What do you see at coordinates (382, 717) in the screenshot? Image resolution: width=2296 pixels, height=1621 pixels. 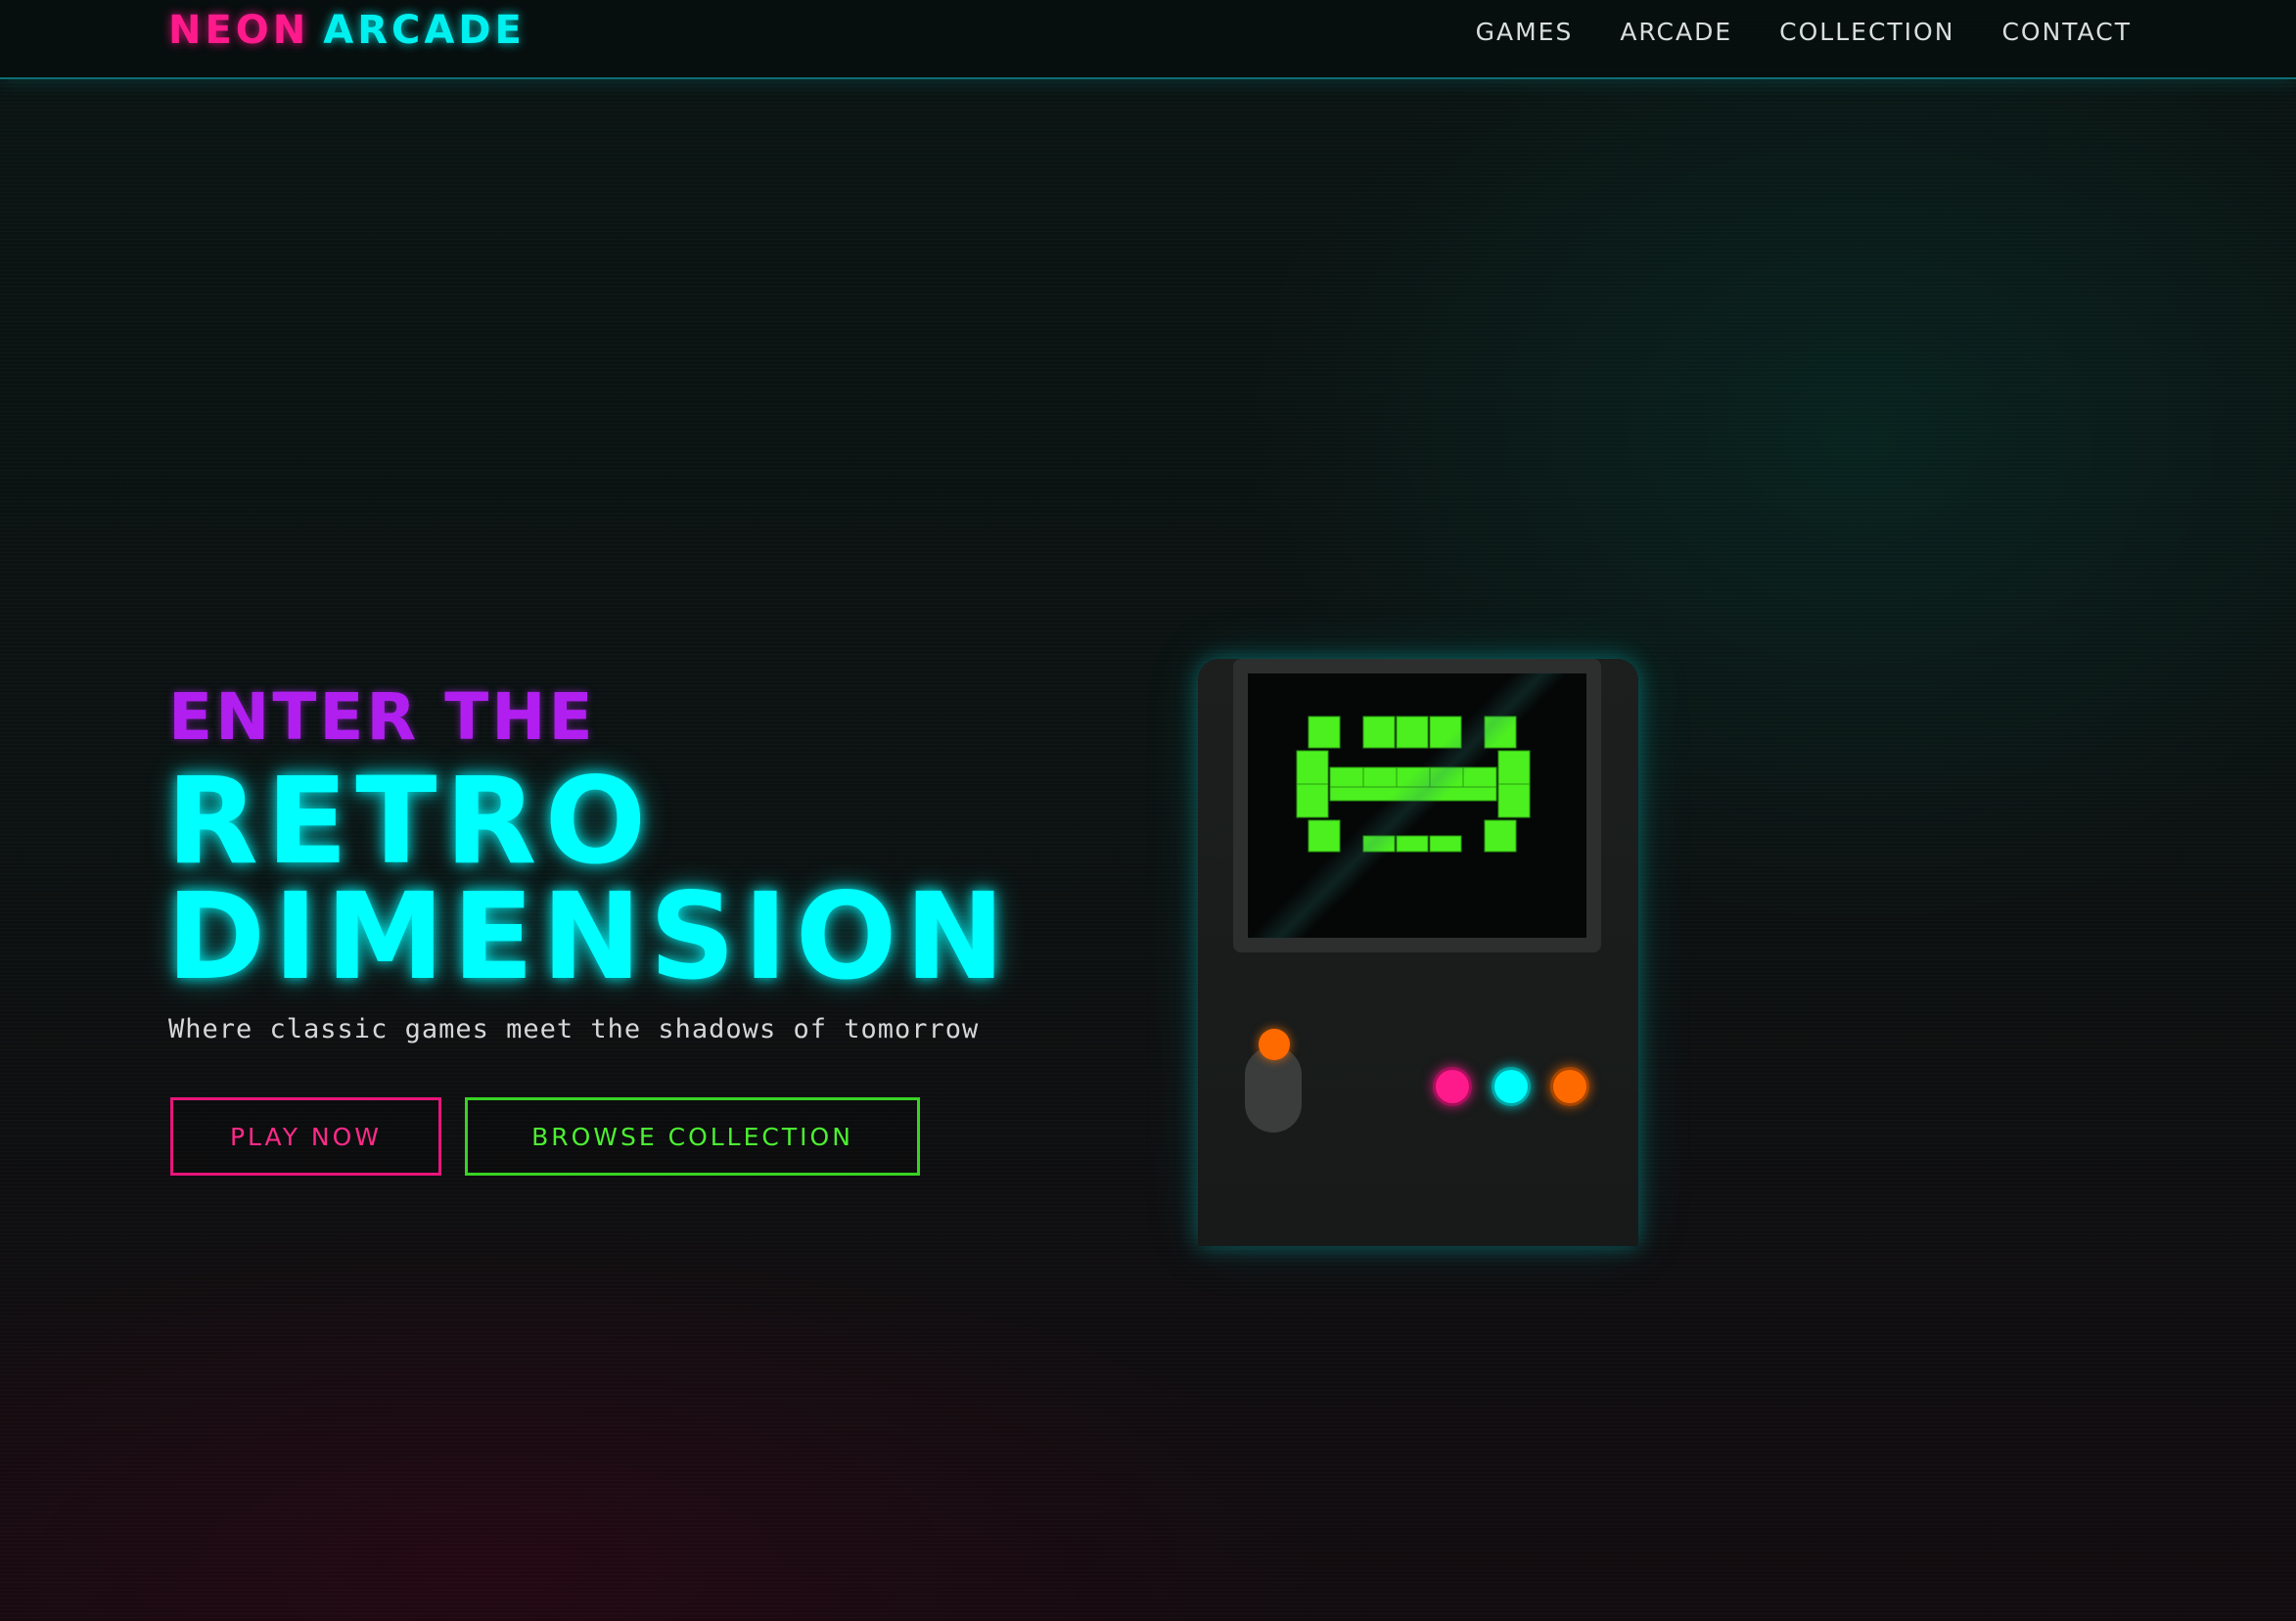 I see `hero-kicker: ENTER THE` at bounding box center [382, 717].